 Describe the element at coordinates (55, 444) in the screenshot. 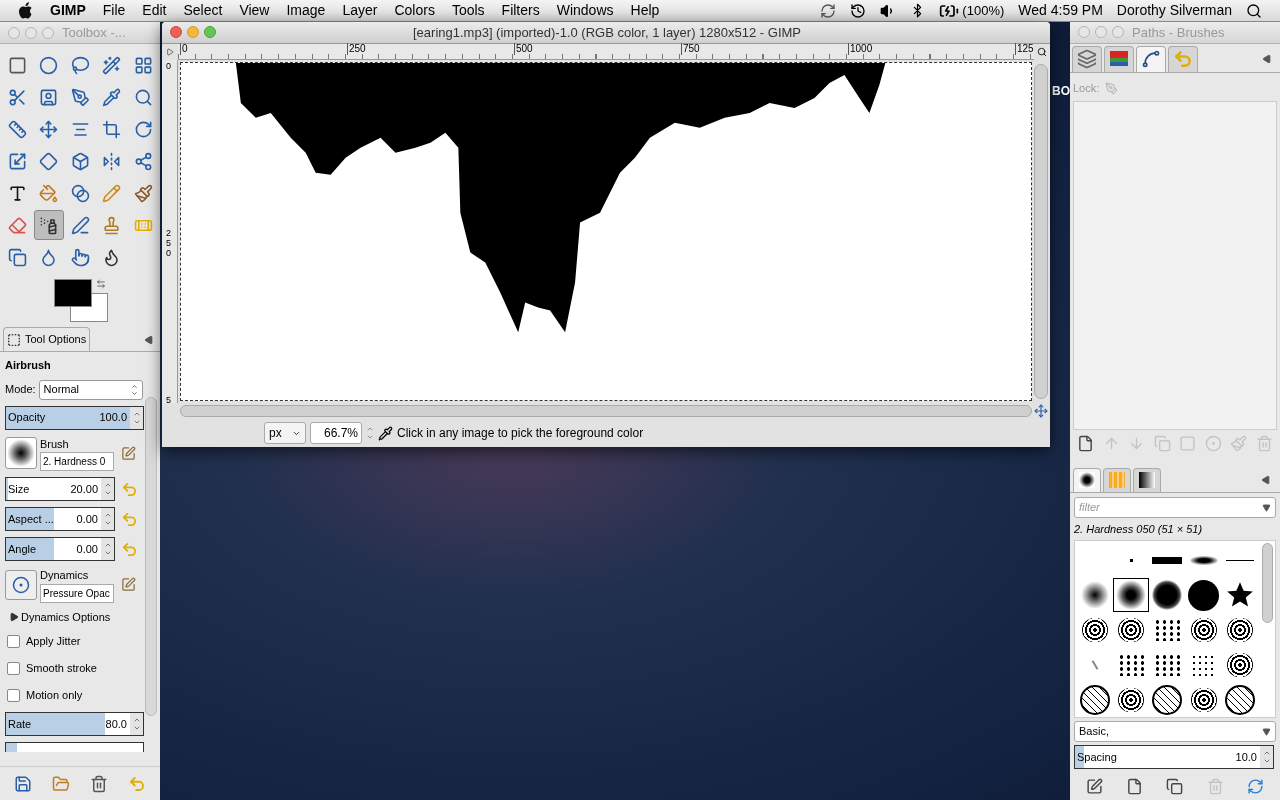

I see `brush-label: Brush` at that location.